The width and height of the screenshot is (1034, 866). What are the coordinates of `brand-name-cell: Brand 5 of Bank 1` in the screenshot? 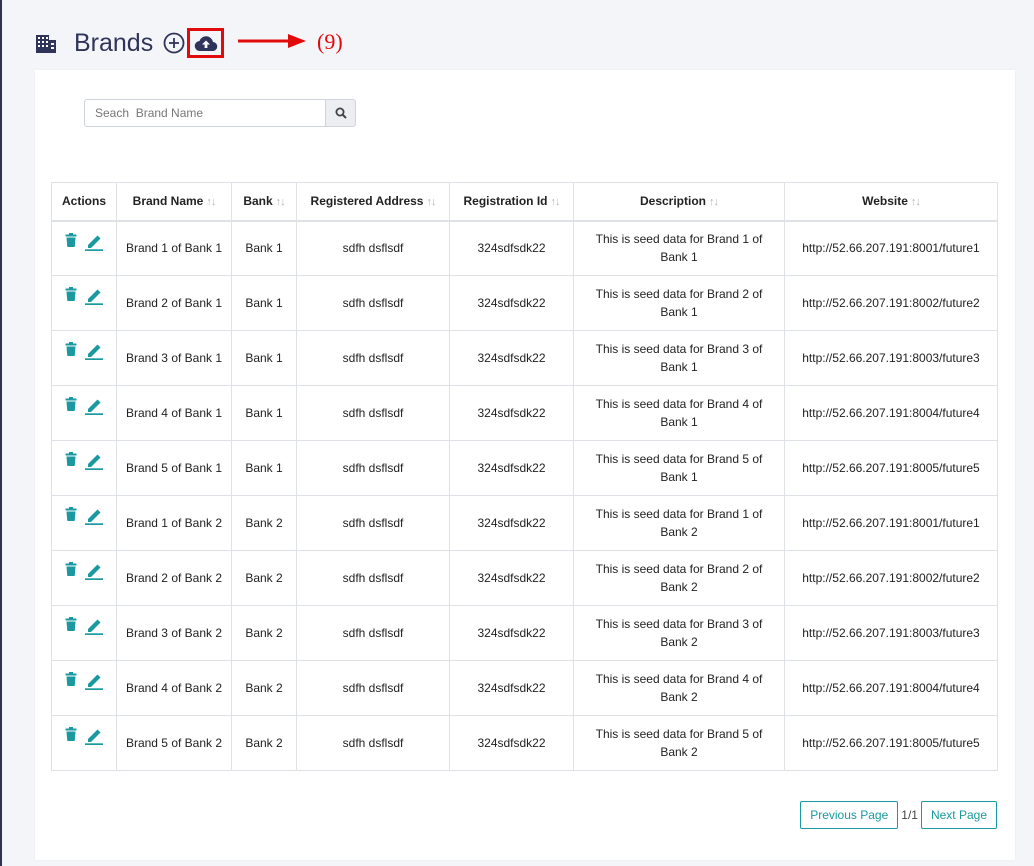 It's located at (174, 468).